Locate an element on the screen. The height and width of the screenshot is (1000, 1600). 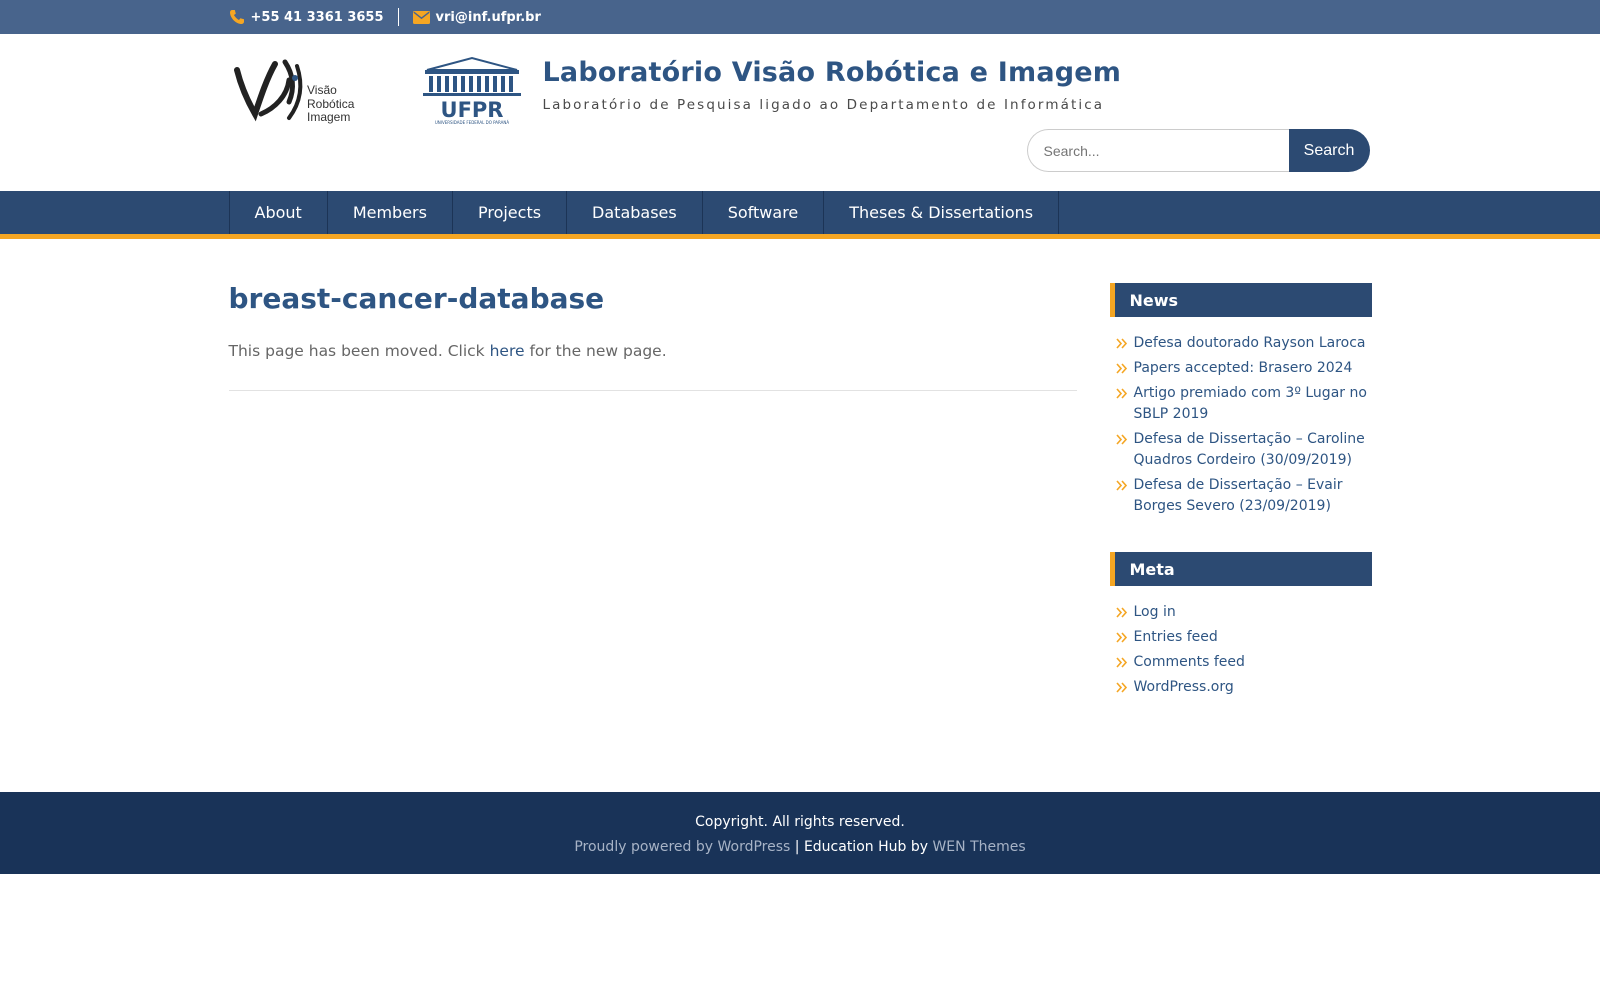
nav-item-databases: Databases is located at coordinates (634, 212).